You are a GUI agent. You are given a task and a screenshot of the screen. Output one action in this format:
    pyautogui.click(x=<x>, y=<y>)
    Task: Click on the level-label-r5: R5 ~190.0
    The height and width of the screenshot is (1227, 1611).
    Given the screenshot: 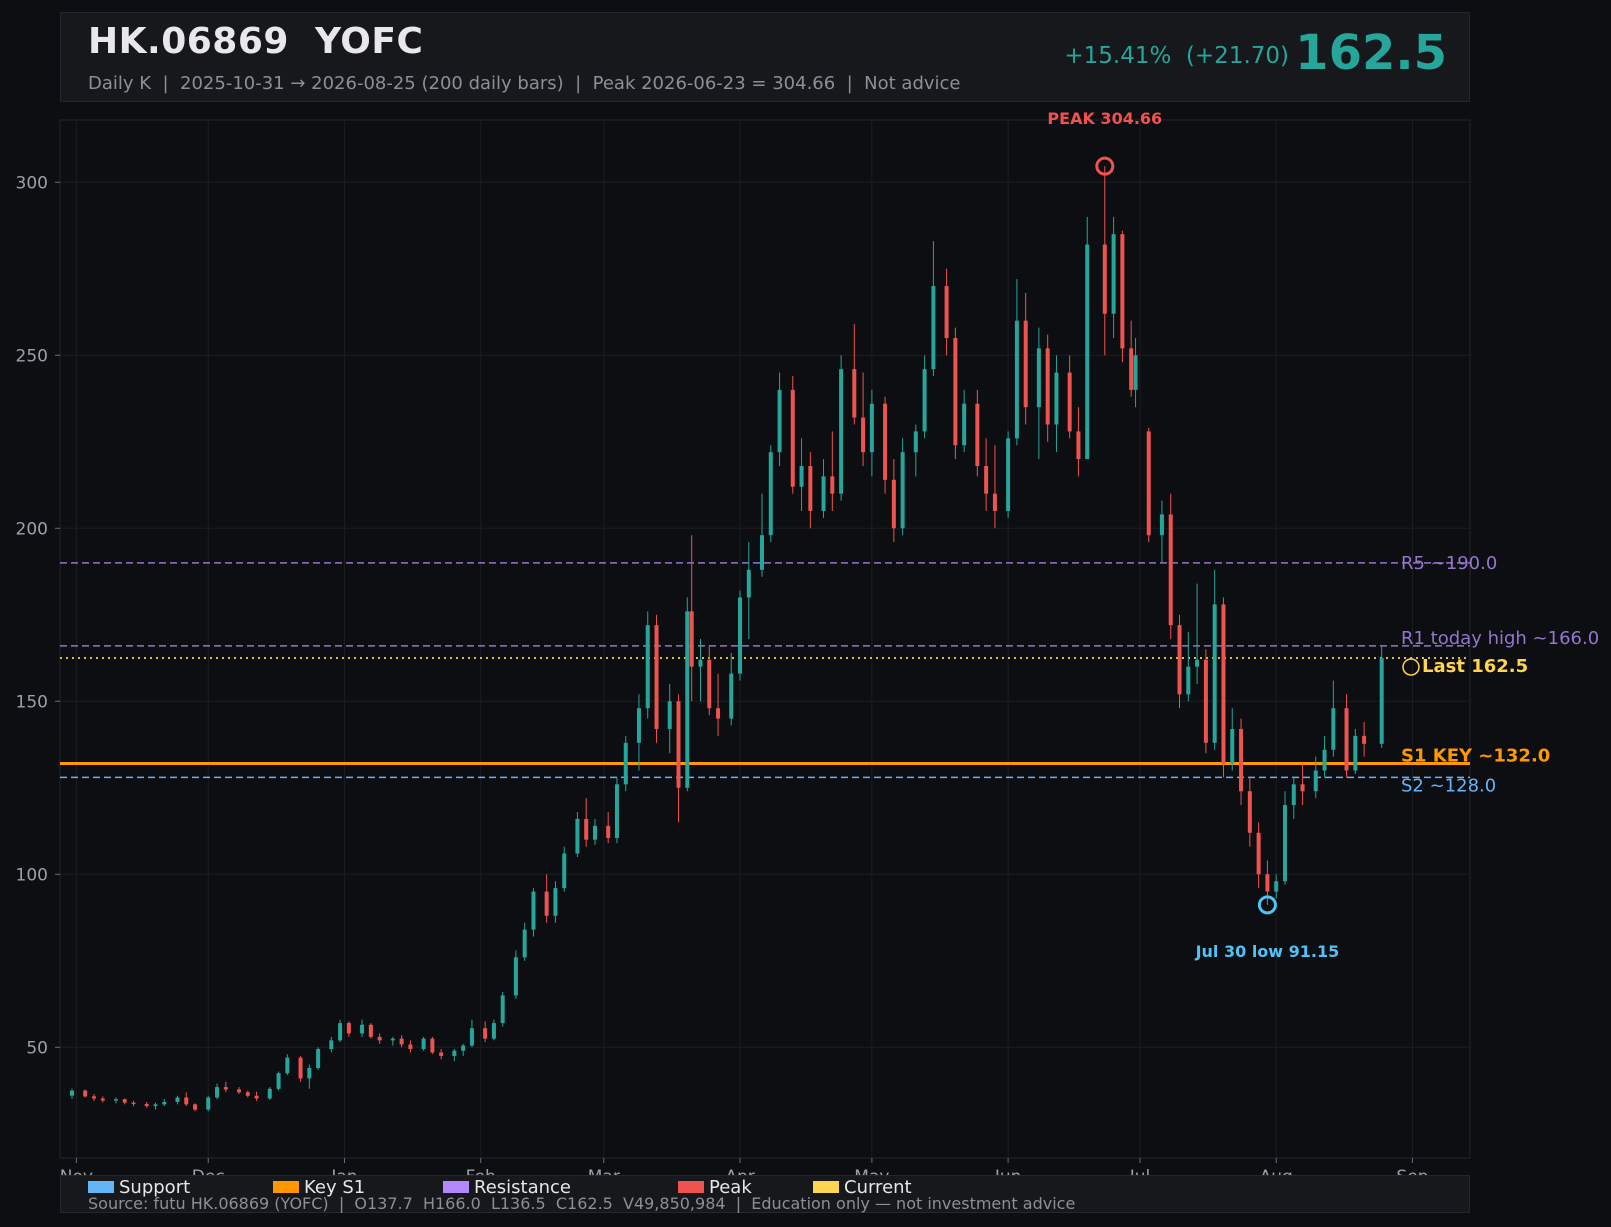 What is the action you would take?
    pyautogui.click(x=1449, y=563)
    